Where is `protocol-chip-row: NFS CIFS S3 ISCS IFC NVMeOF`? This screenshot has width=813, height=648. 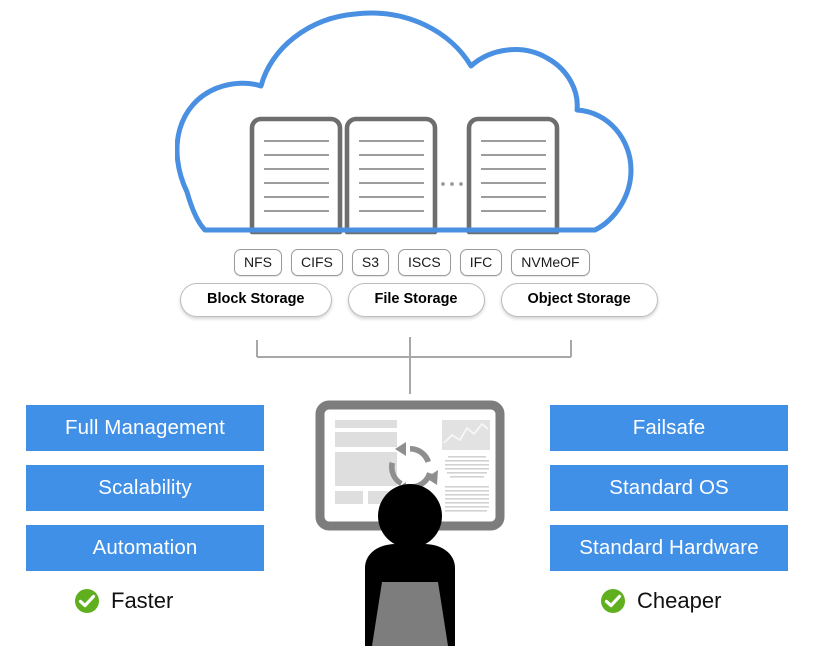
protocol-chip-row: NFS CIFS S3 ISCS IFC NVMeOF is located at coordinates (412, 262).